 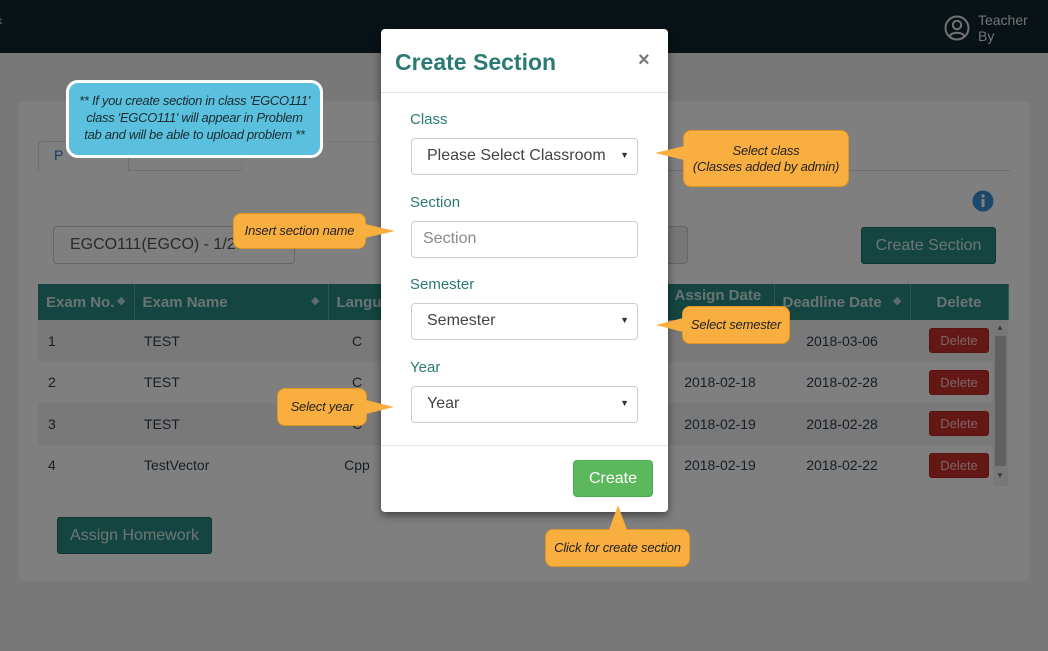 I want to click on select-class-callout: Select class (Classes added by admin), so click(x=766, y=158).